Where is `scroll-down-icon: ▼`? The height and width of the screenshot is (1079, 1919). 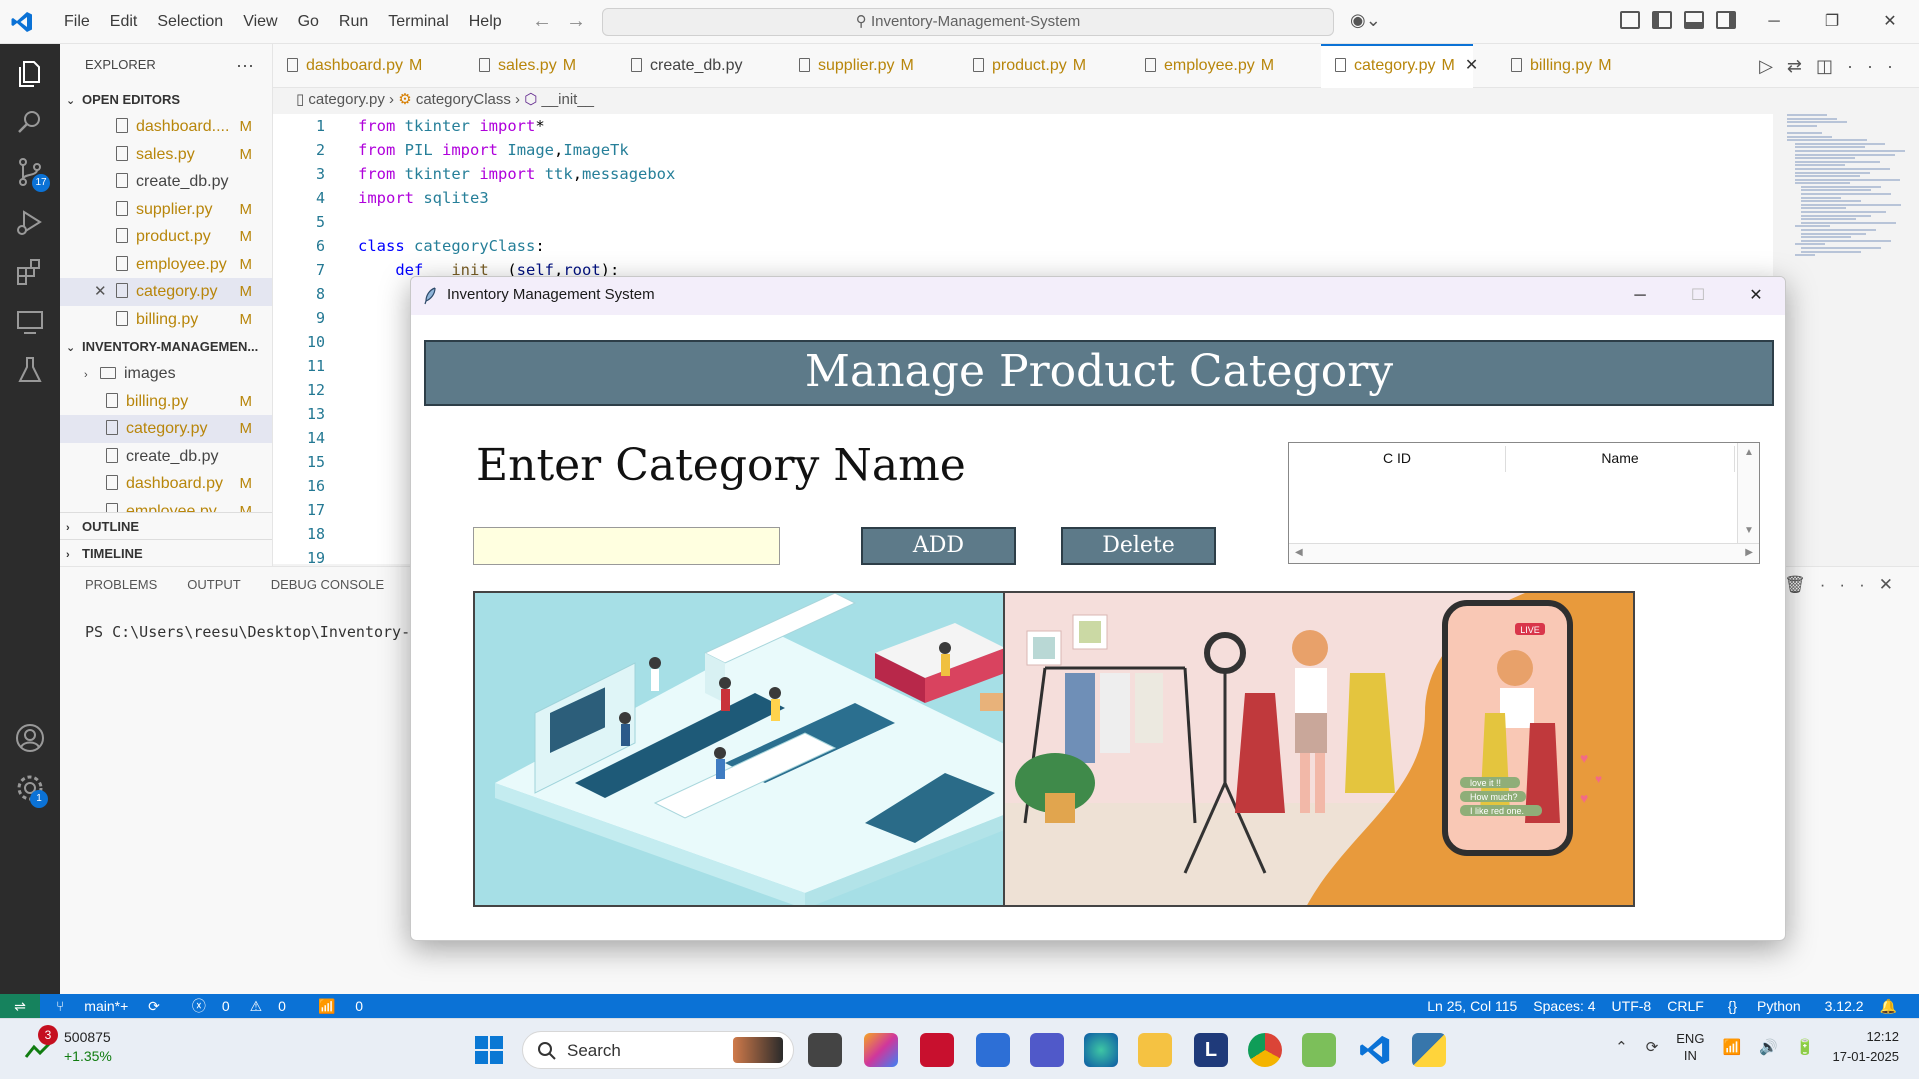 scroll-down-icon: ▼ is located at coordinates (1749, 530).